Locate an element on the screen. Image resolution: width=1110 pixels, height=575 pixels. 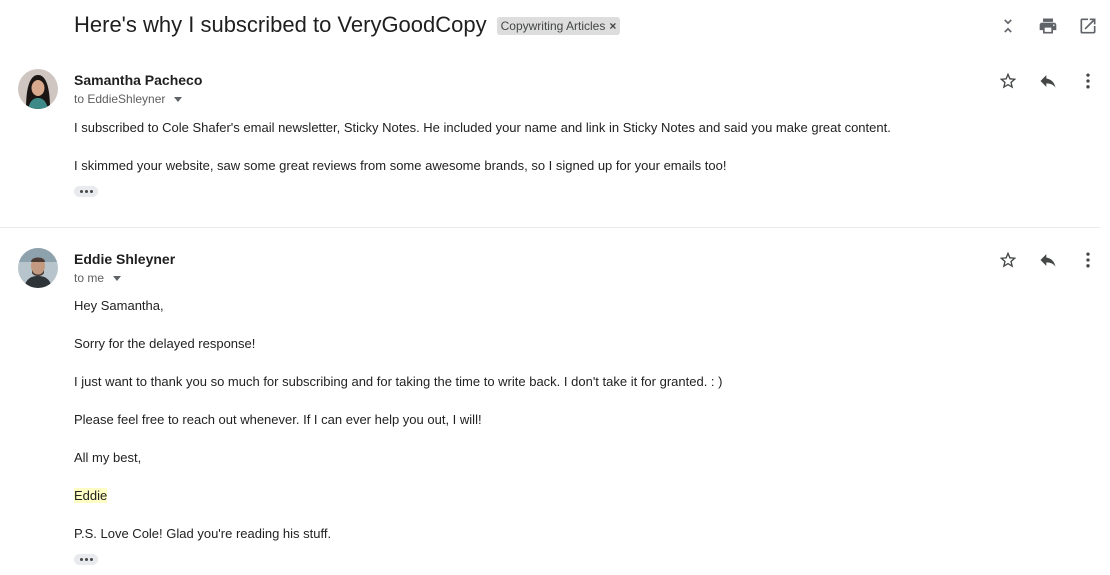
label-chip-text: Copywriting Articles is located at coordinates (553, 26).